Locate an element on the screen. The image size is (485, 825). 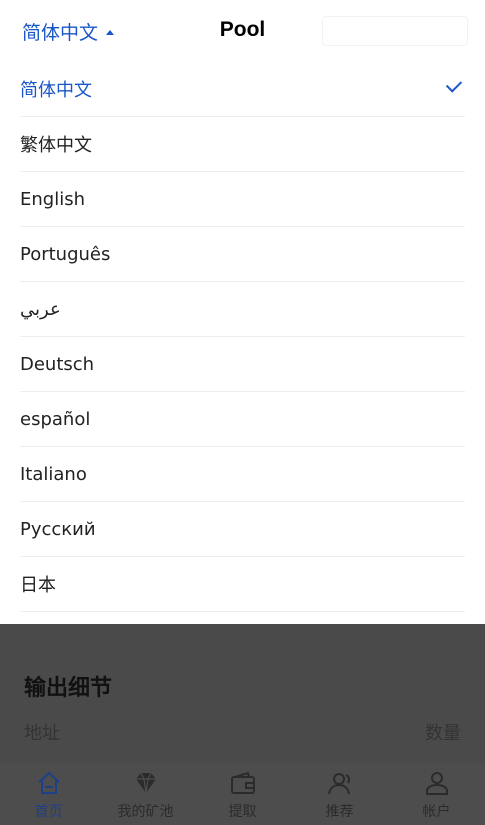
nav-item-account: 帐户 is located at coordinates (436, 794).